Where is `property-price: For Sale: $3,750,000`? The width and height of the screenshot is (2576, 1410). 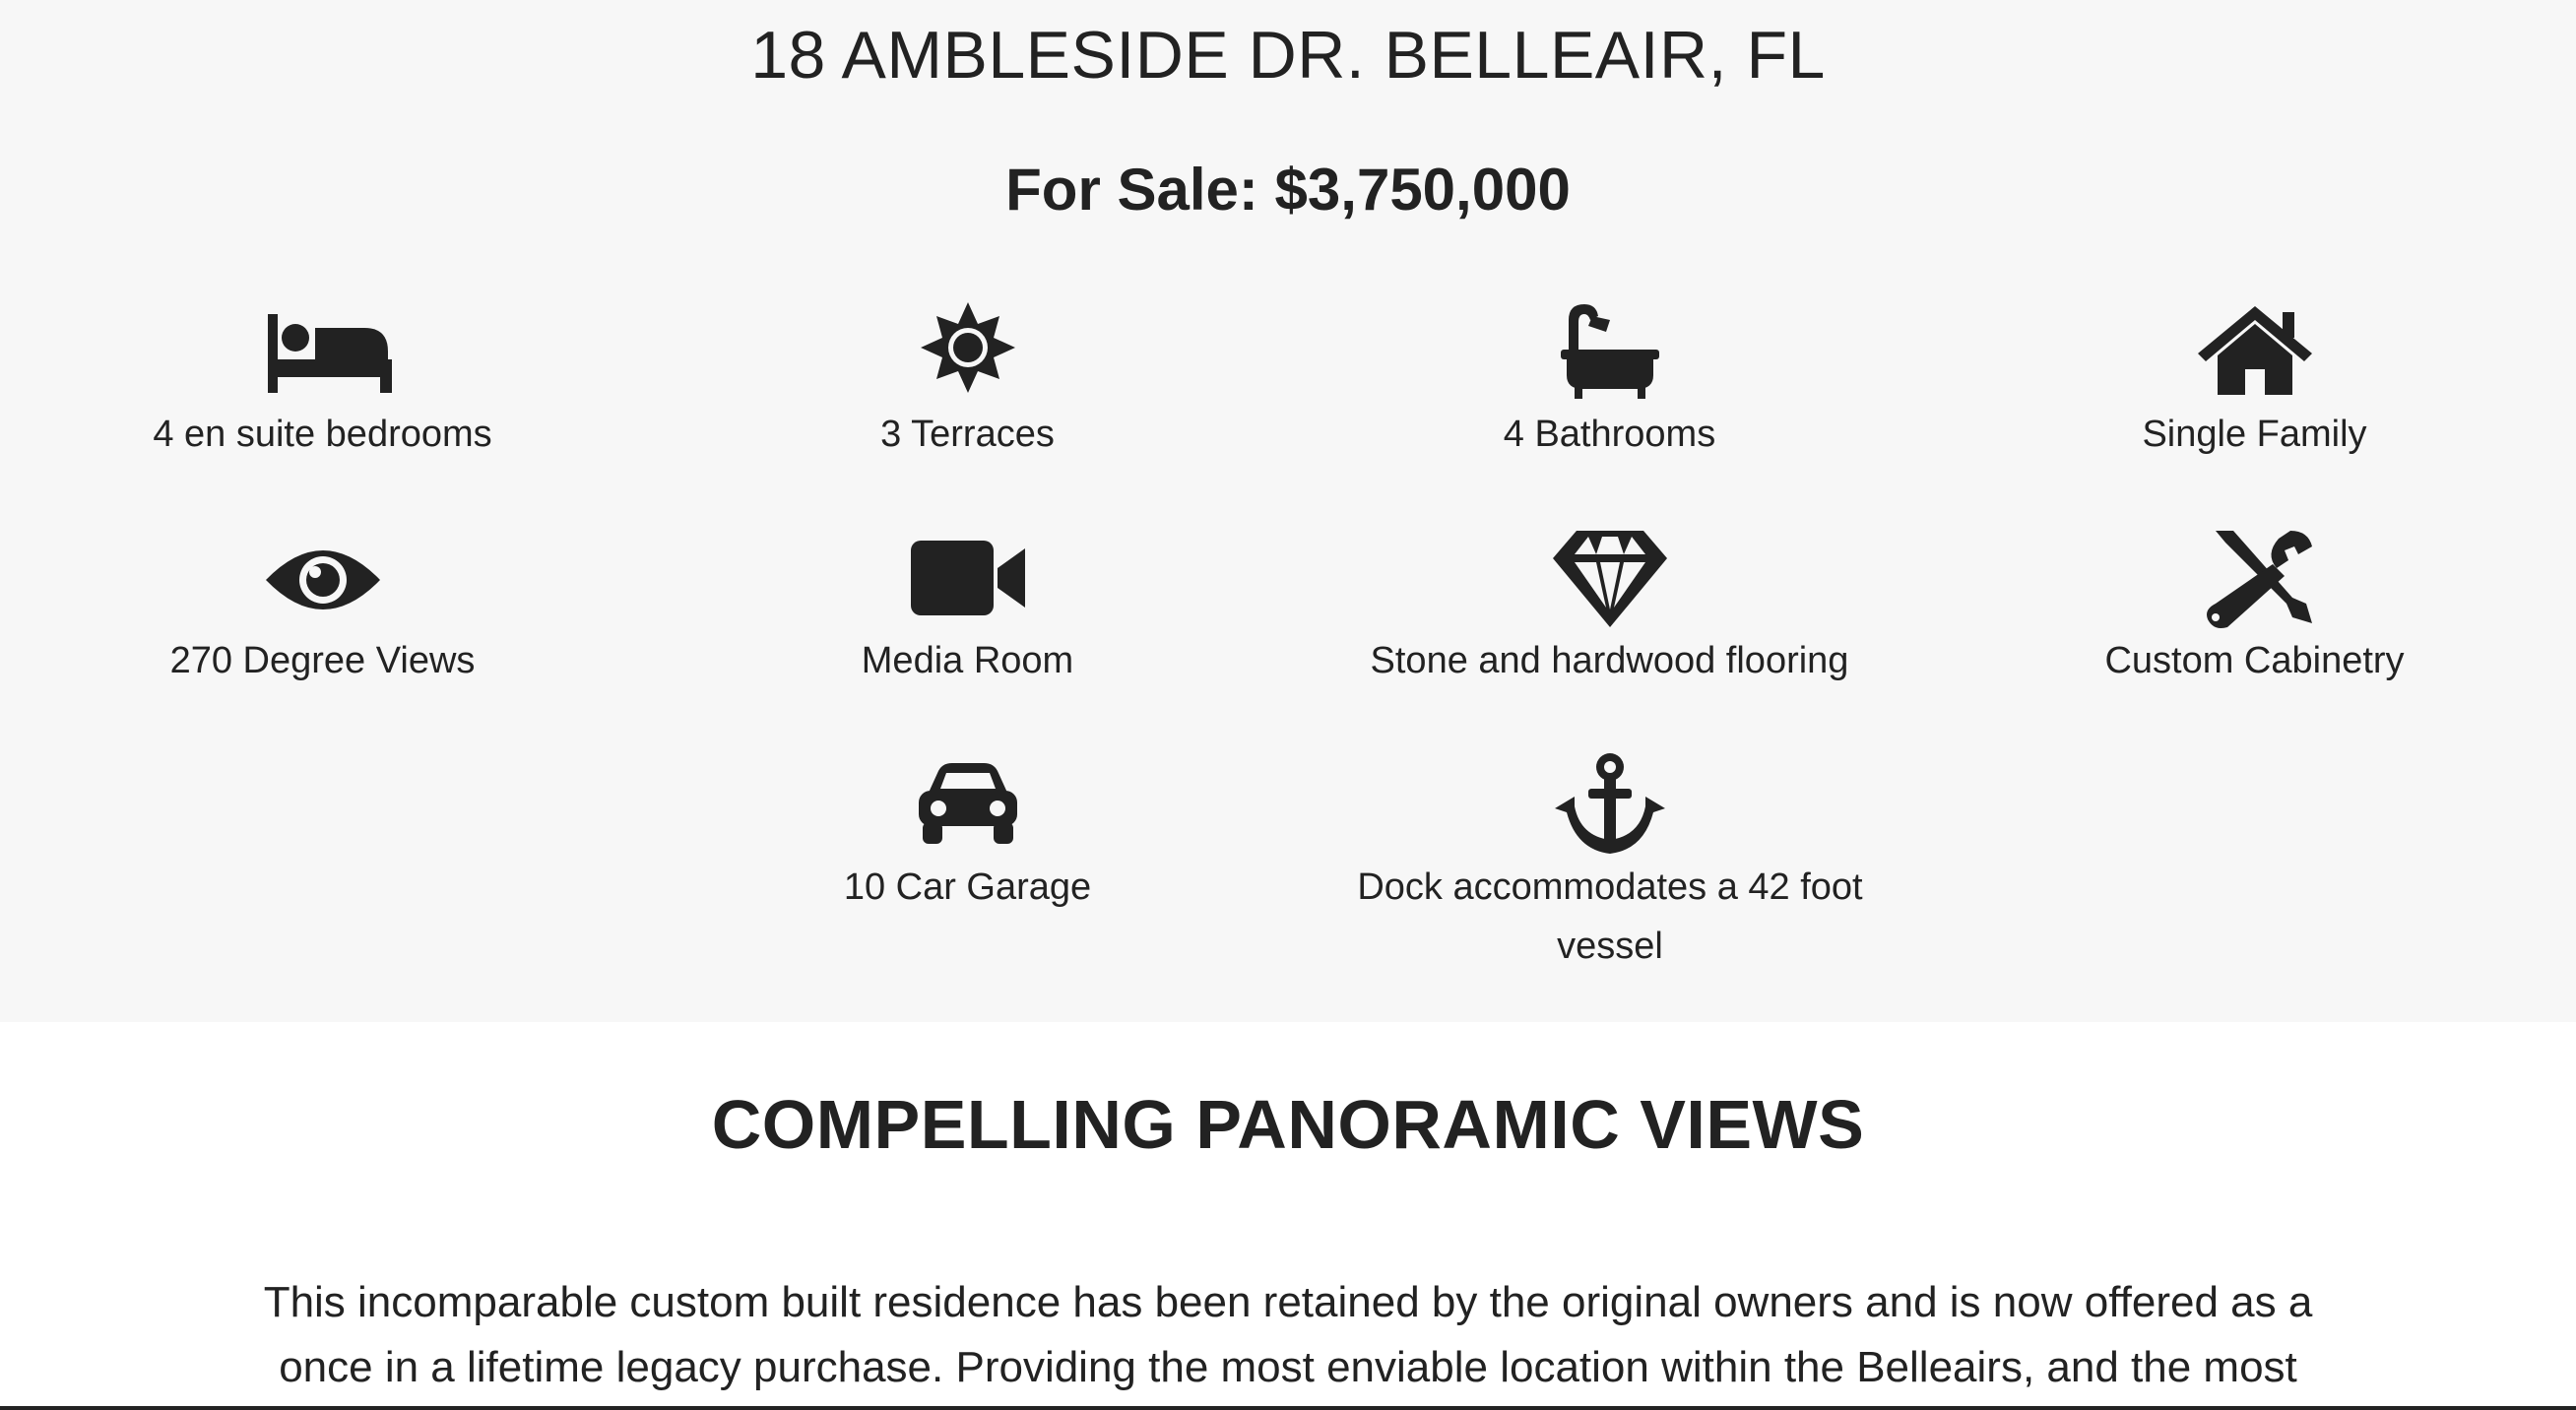
property-price: For Sale: $3,750,000 is located at coordinates (1288, 190).